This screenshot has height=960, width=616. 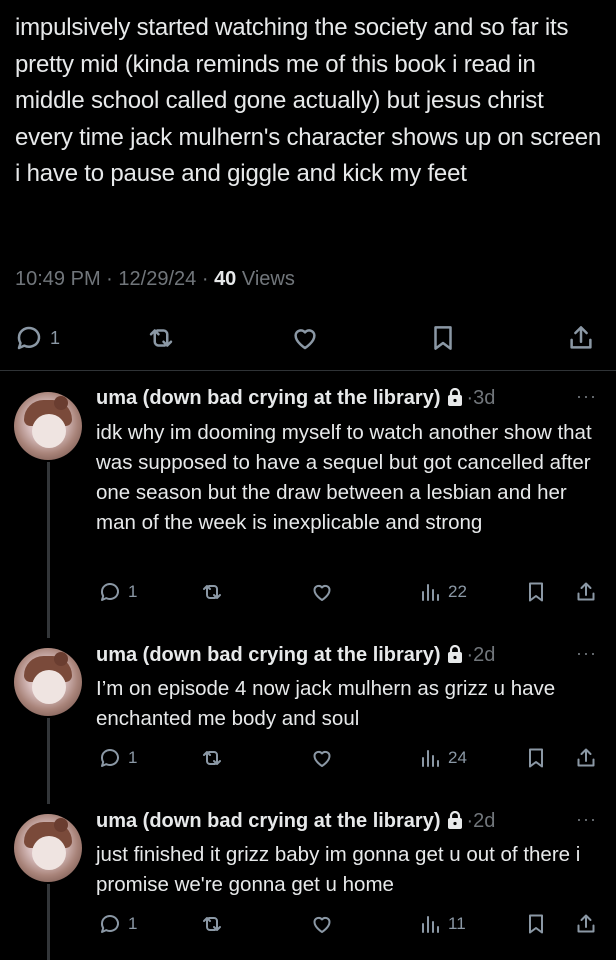 I want to click on reply-header: uma (down bad crying at the library) ·3d, so click(x=295, y=399).